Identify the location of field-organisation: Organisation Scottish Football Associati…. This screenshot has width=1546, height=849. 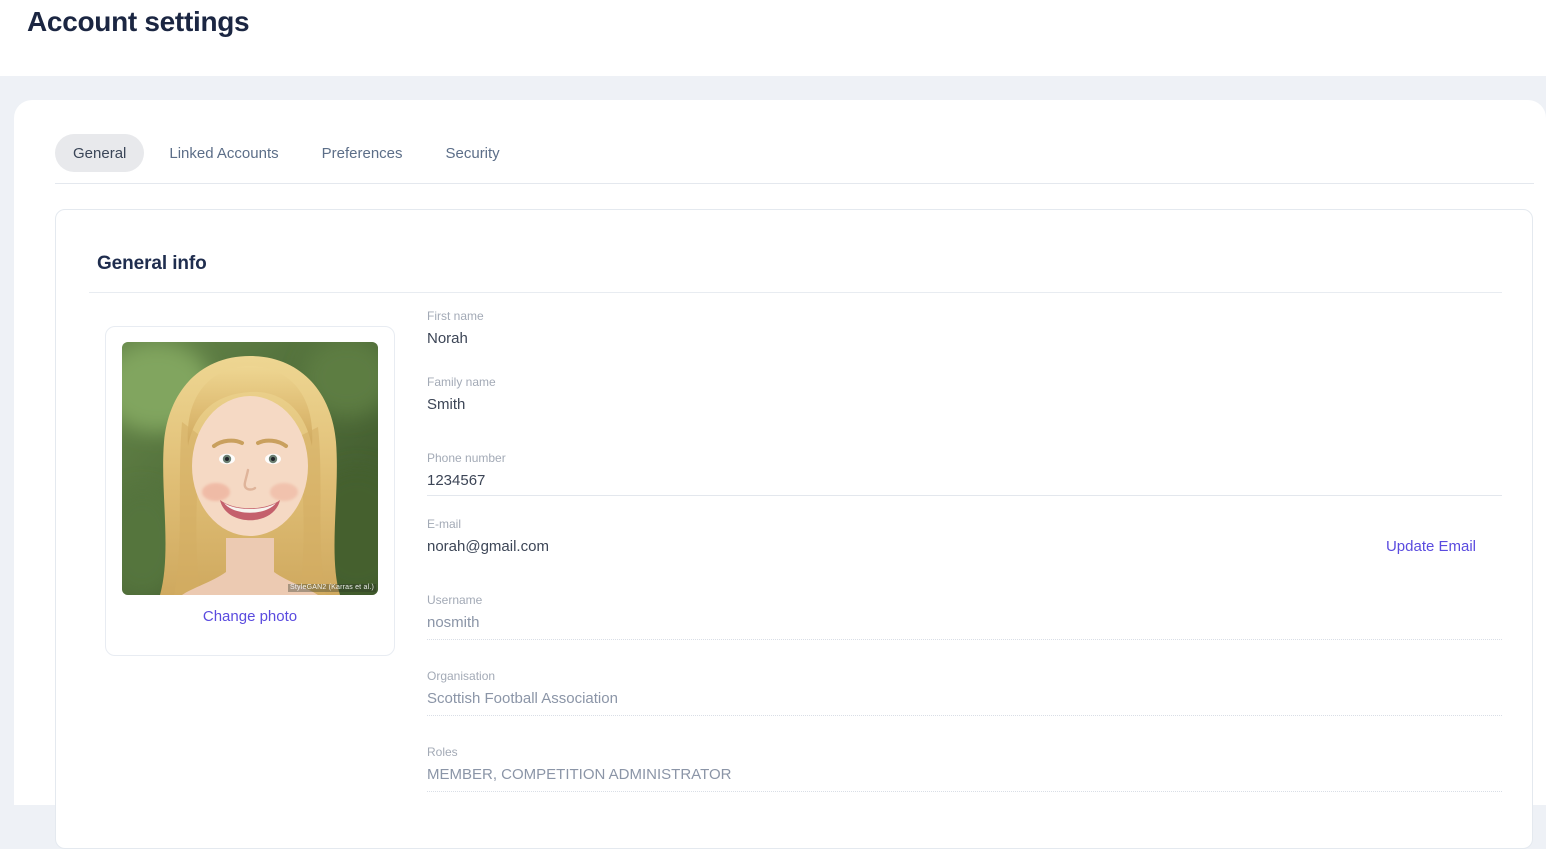
(964, 692).